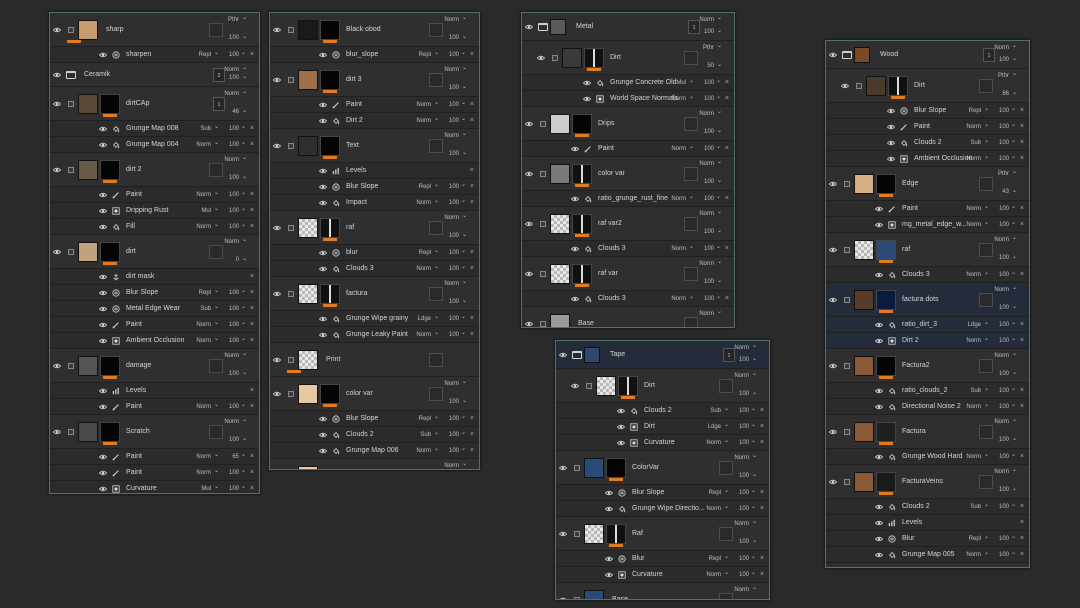  Describe the element at coordinates (927, 184) in the screenshot. I see `layer-row: Edge Pthr ⌄ 43 ⌄` at that location.